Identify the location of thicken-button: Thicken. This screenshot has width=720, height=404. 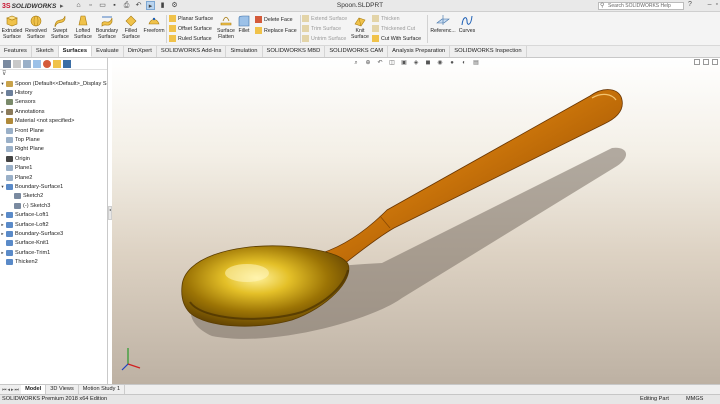
(386, 18).